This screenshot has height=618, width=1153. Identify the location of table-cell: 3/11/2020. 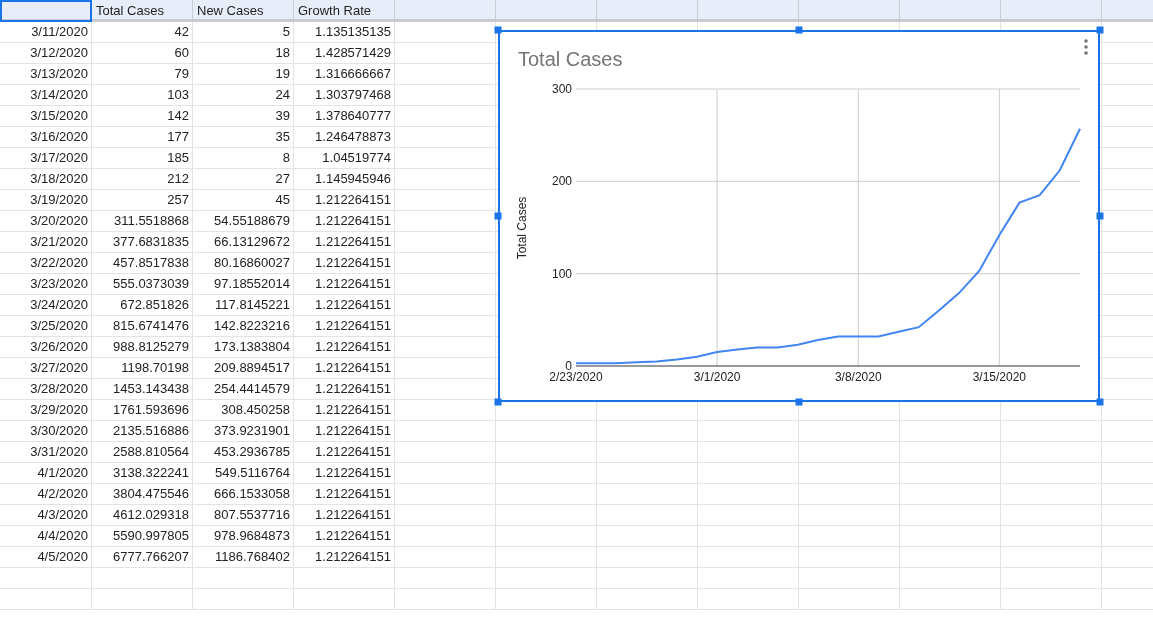
(46, 32).